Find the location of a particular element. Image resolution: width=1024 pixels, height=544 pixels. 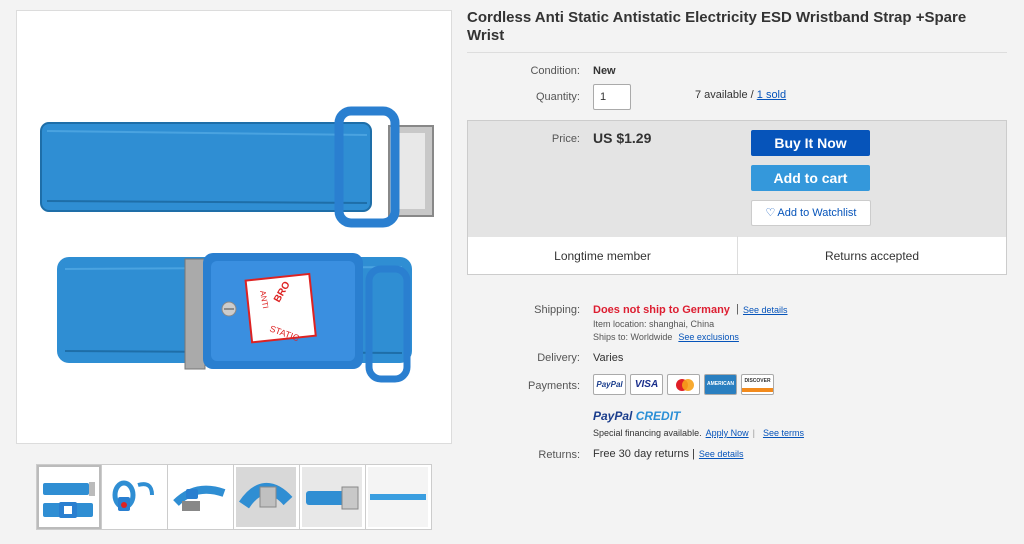

item-location: Item location: shanghai, China is located at coordinates (654, 324).